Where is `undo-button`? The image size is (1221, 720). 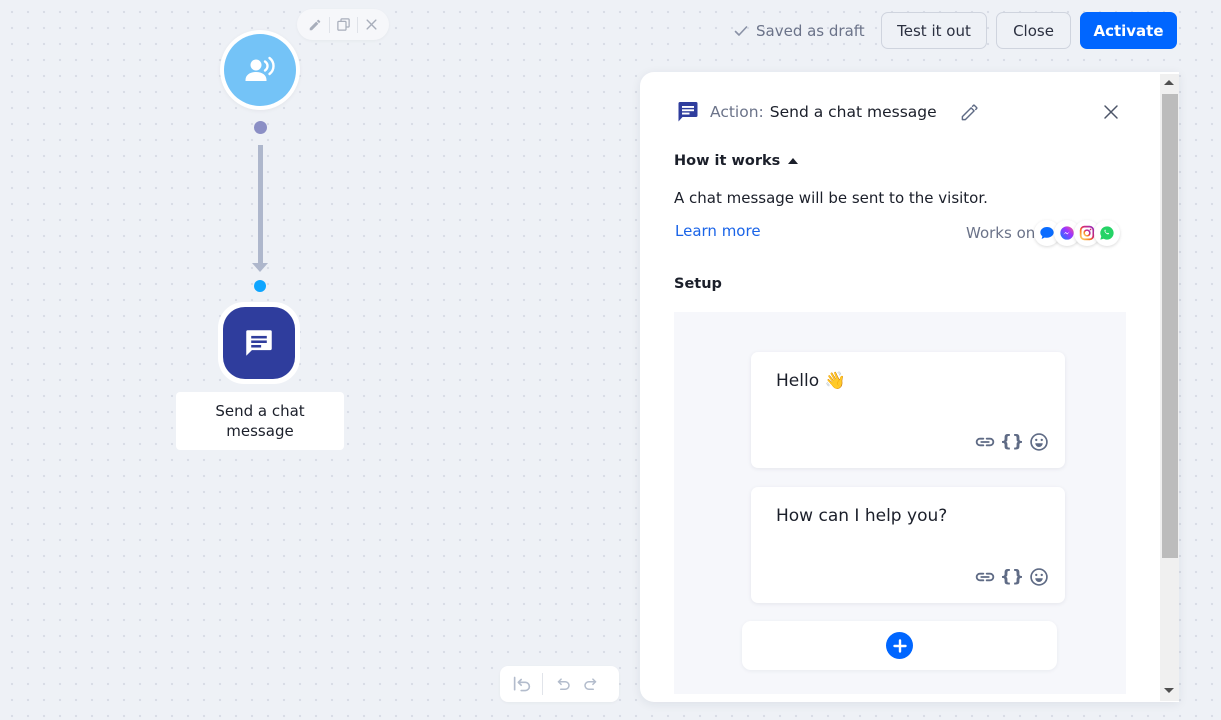
undo-button is located at coordinates (563, 684).